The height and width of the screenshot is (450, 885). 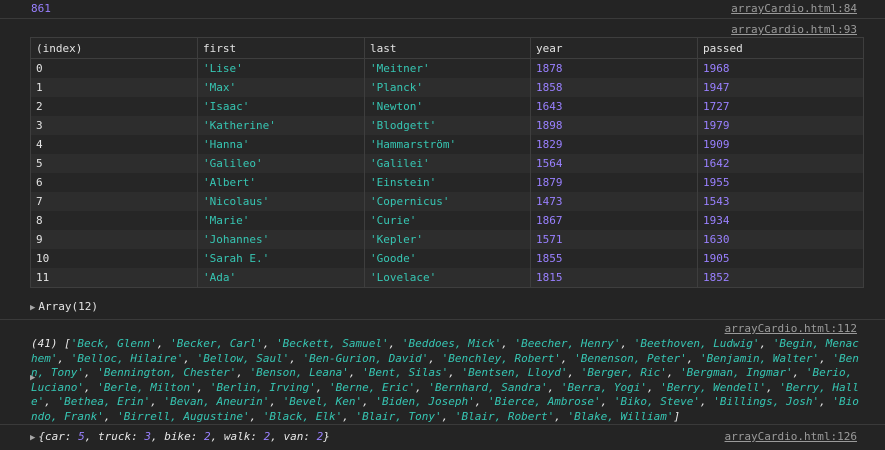 What do you see at coordinates (447, 68) in the screenshot?
I see `table-cell: 'Meitner'` at bounding box center [447, 68].